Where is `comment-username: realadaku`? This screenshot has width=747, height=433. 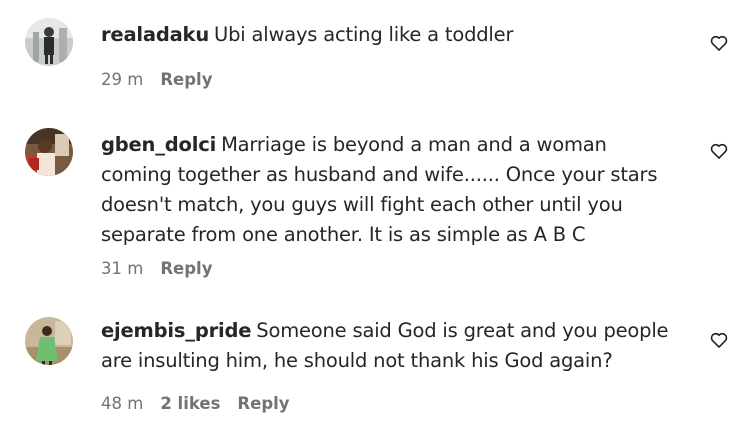
comment-username: realadaku is located at coordinates (155, 34).